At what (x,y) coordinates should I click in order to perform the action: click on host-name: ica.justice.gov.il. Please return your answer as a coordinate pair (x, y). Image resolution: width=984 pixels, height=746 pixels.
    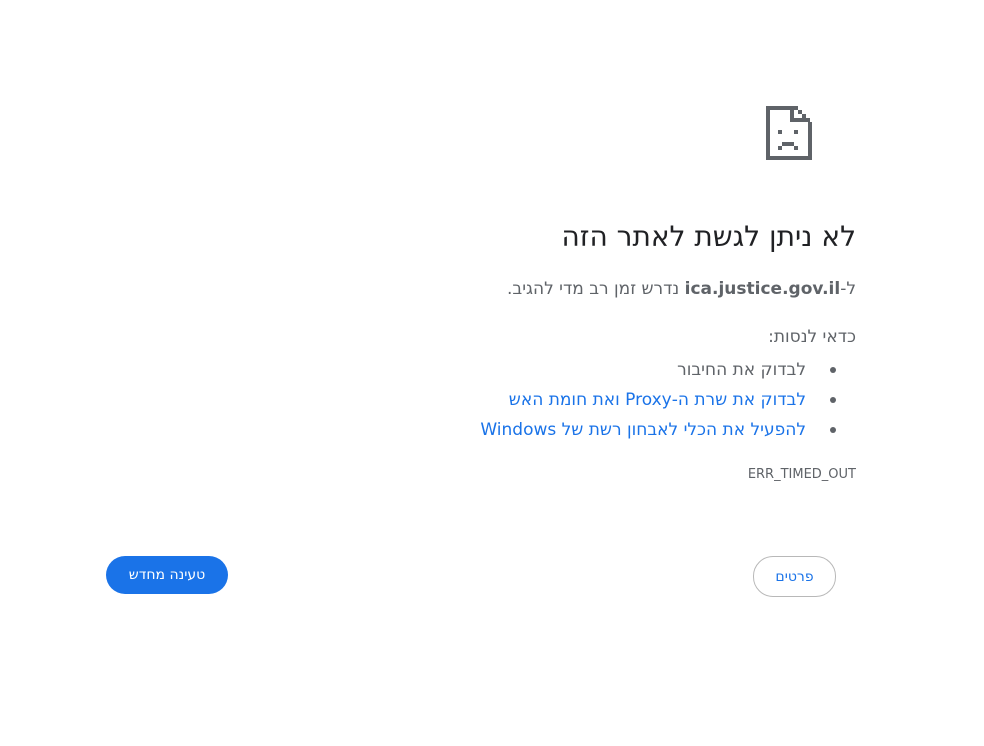
    Looking at the image, I should click on (762, 289).